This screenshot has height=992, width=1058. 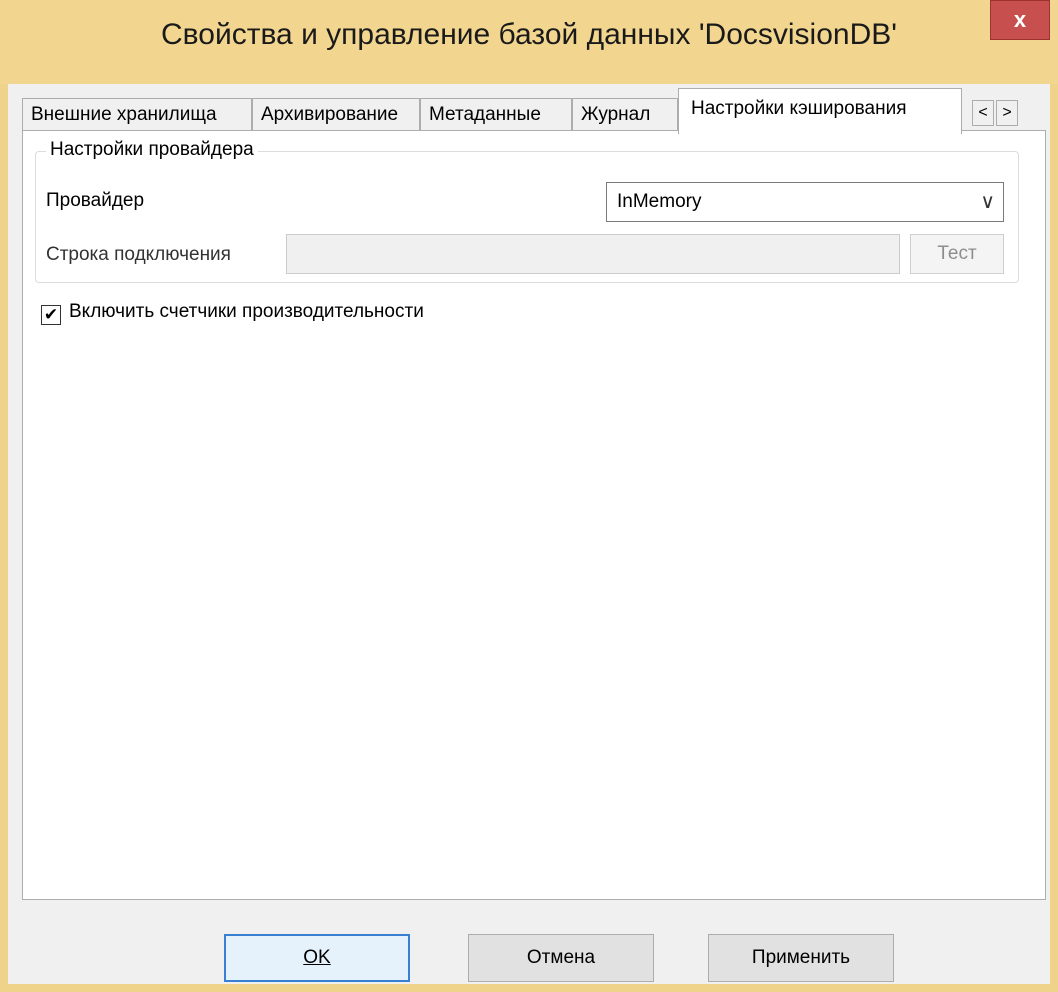 I want to click on chevron-right-icon: >, so click(x=1007, y=112).